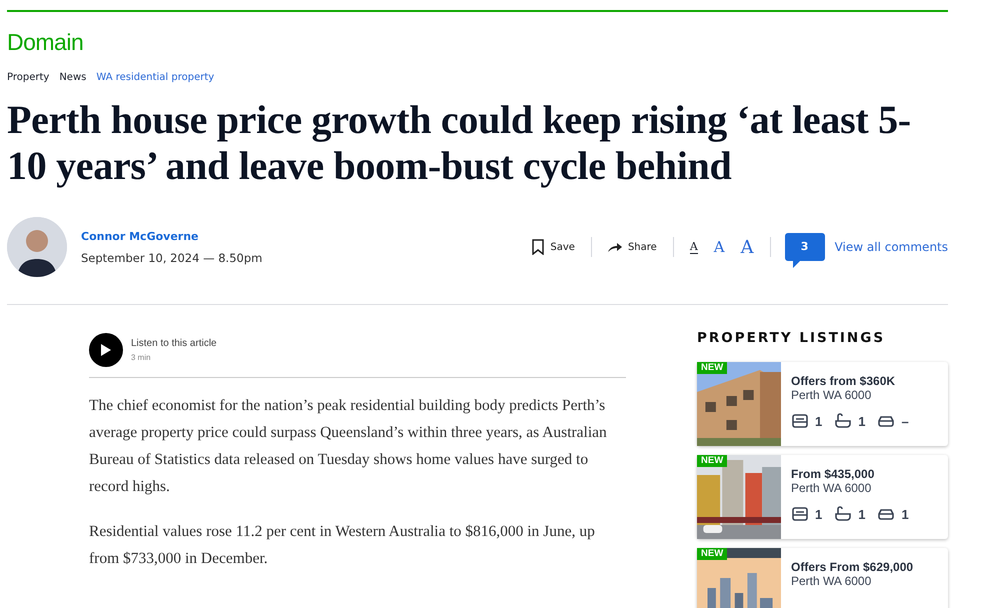 The width and height of the screenshot is (998, 608). Describe the element at coordinates (905, 421) in the screenshot. I see `car-count: –` at that location.